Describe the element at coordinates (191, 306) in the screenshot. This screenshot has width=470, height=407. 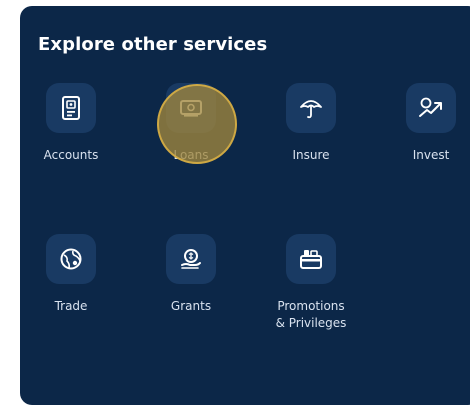
I see `service-label-grants: Grants` at that location.